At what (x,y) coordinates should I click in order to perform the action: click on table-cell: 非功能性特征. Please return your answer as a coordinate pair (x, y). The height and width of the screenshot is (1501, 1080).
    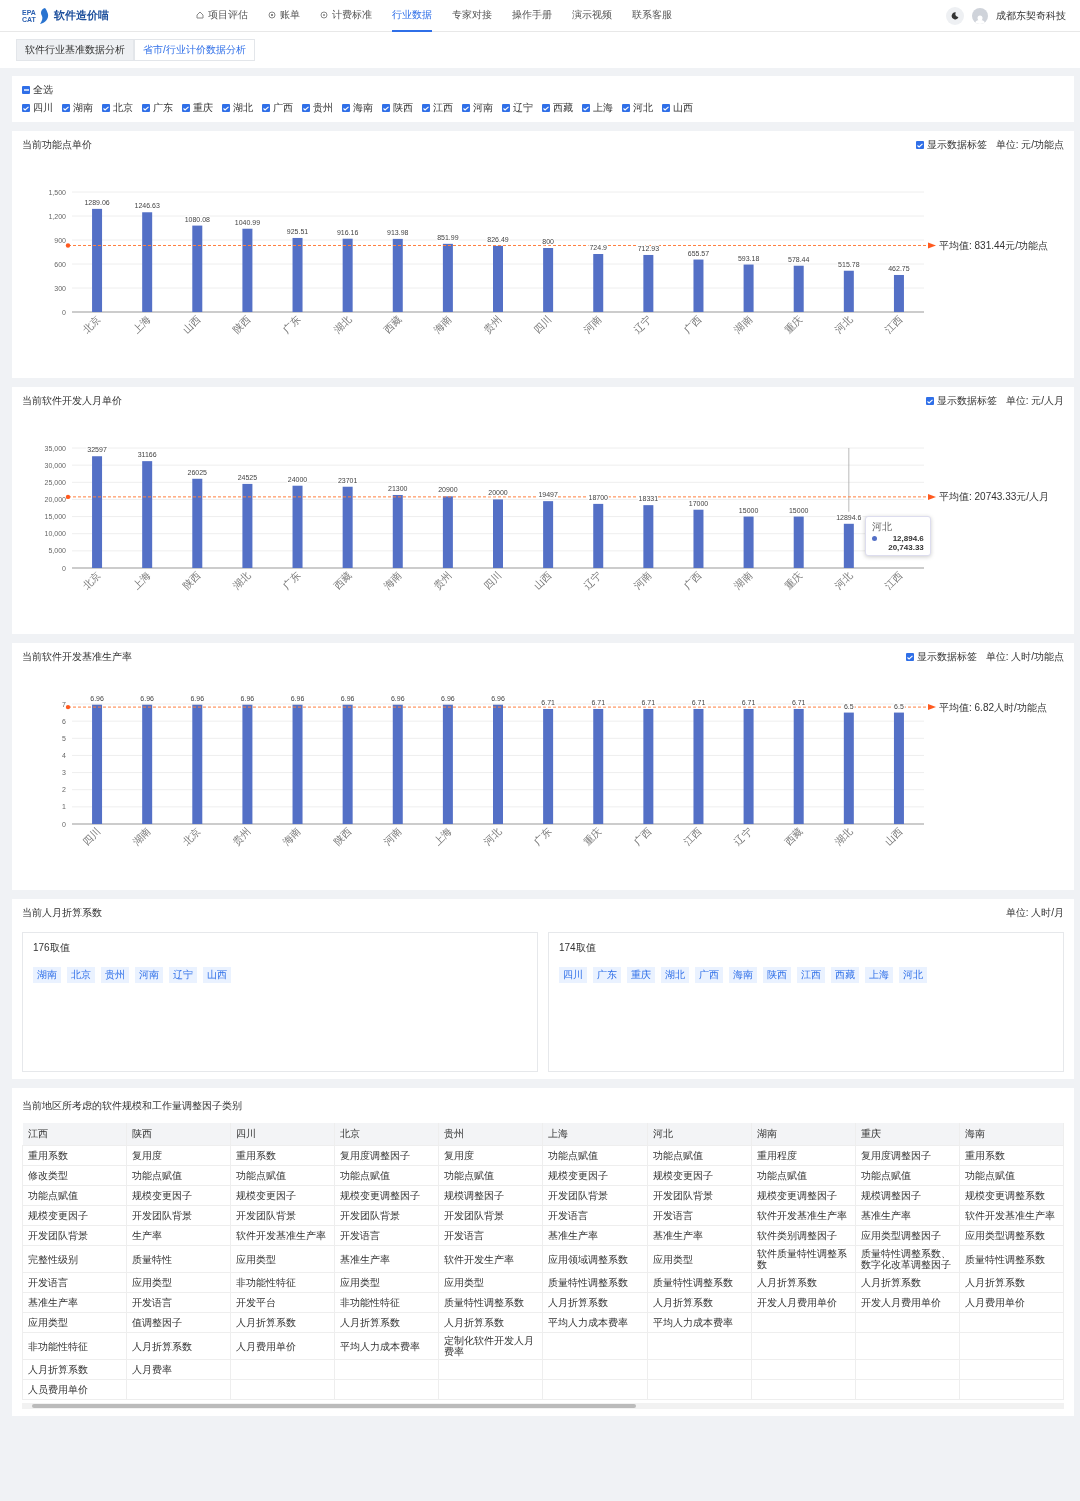
    Looking at the image, I should click on (74, 1346).